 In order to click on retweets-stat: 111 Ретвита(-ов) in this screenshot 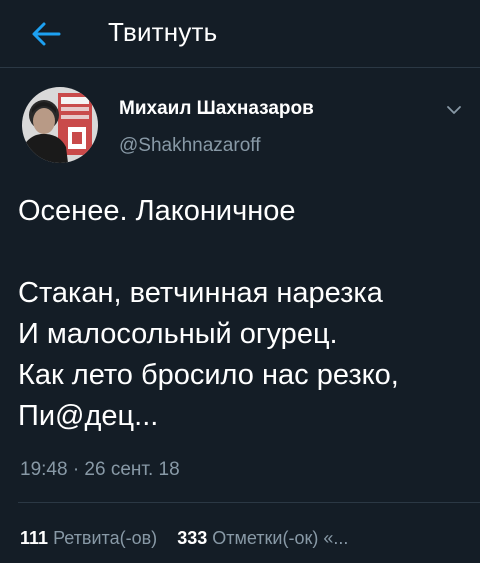, I will do `click(91, 538)`.